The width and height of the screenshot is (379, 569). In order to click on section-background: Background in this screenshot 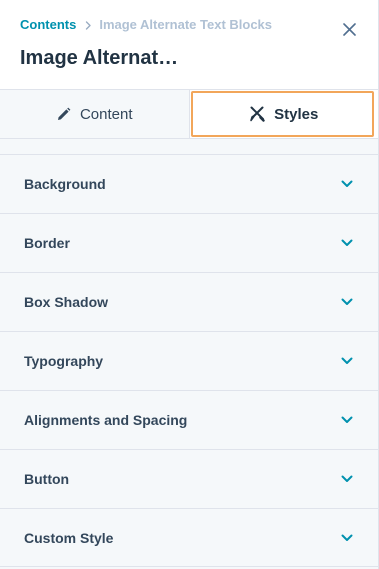, I will do `click(189, 183)`.